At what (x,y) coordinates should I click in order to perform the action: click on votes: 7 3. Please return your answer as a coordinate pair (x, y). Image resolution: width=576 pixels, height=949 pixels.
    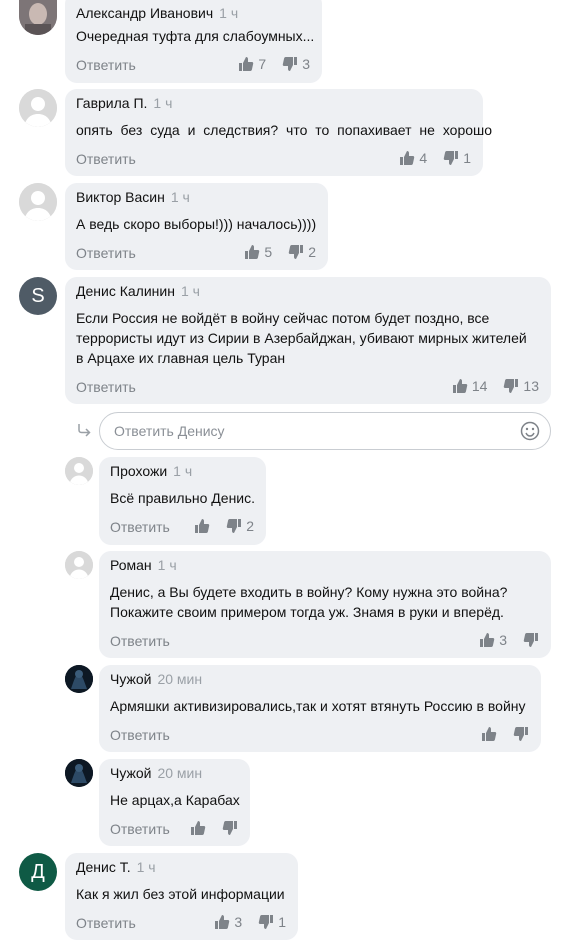
    Looking at the image, I should click on (274, 64).